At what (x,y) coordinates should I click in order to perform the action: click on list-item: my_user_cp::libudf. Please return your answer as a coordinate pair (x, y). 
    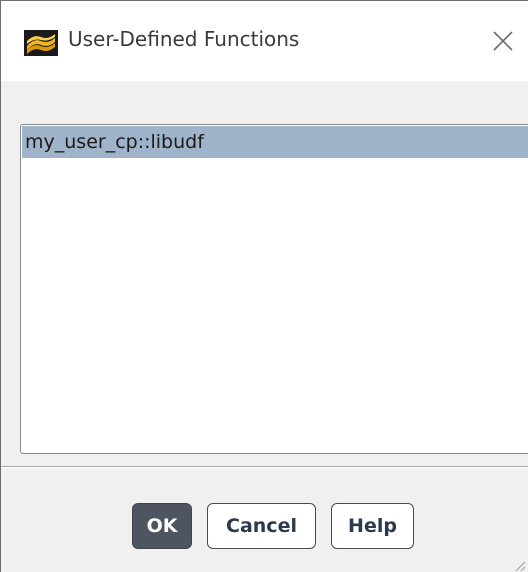
    Looking at the image, I should click on (275, 142).